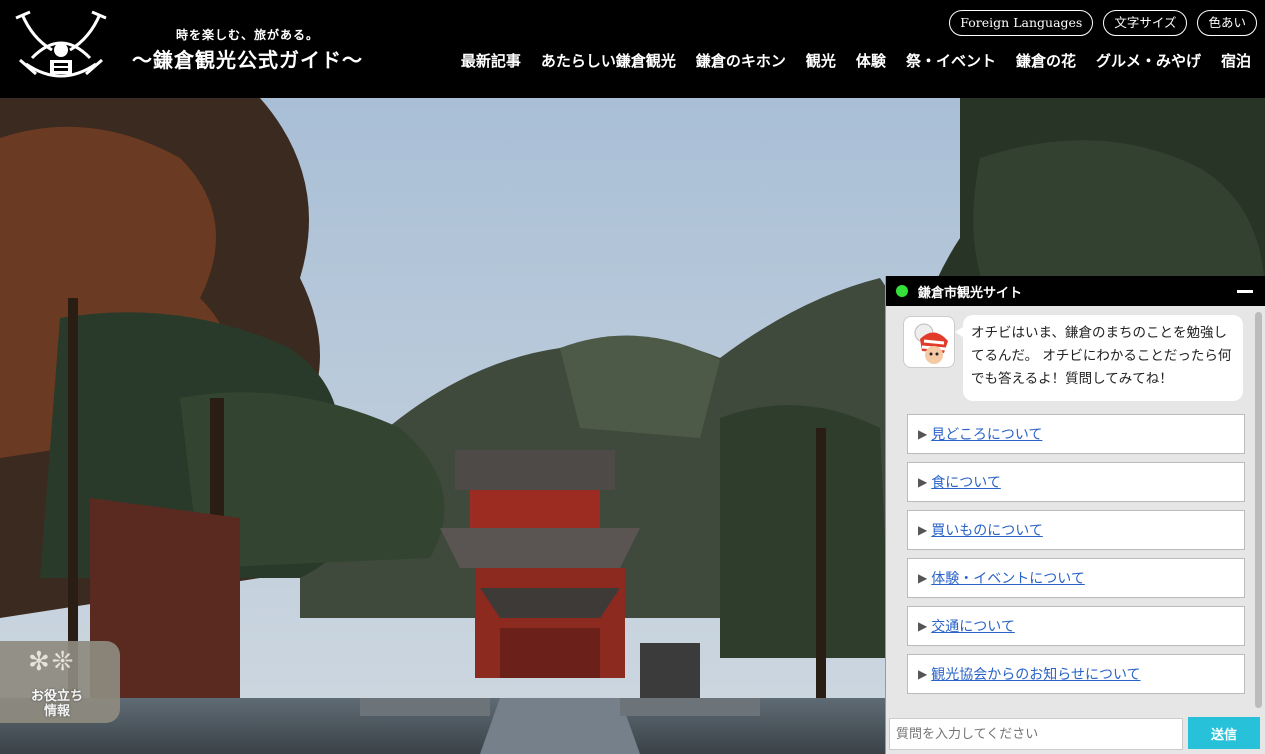 Image resolution: width=1265 pixels, height=754 pixels. I want to click on chat-scrollbar, so click(1258, 510).